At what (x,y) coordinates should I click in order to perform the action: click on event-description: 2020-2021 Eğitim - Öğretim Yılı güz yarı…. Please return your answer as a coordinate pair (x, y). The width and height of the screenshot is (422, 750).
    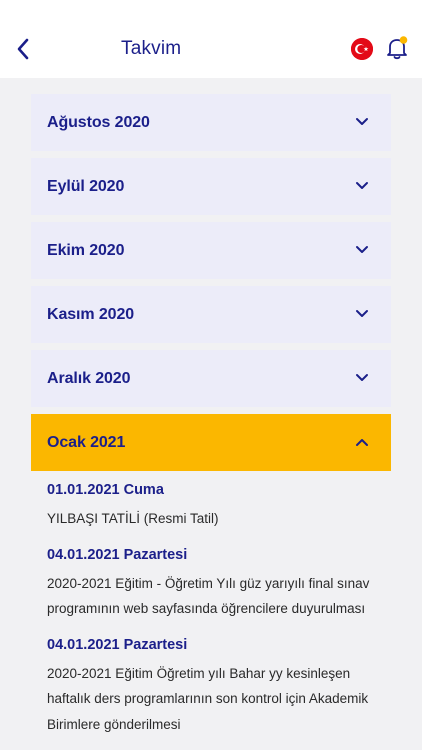
    Looking at the image, I should click on (208, 596).